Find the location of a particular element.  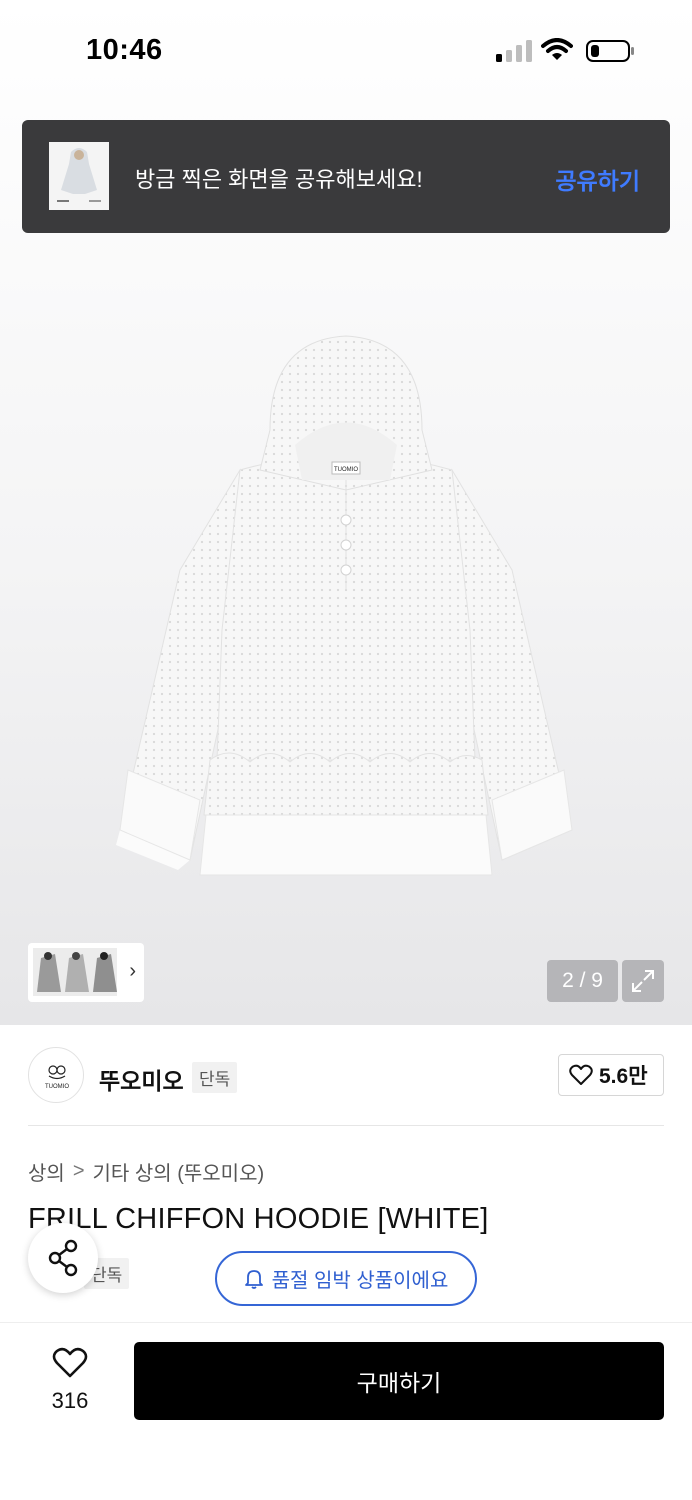

status-time: 10:46 is located at coordinates (124, 50).